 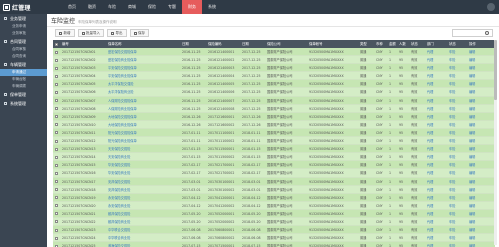 What do you see at coordinates (143, 156) in the screenshot?
I see `table-cell: 天安保险商业险` at bounding box center [143, 156].